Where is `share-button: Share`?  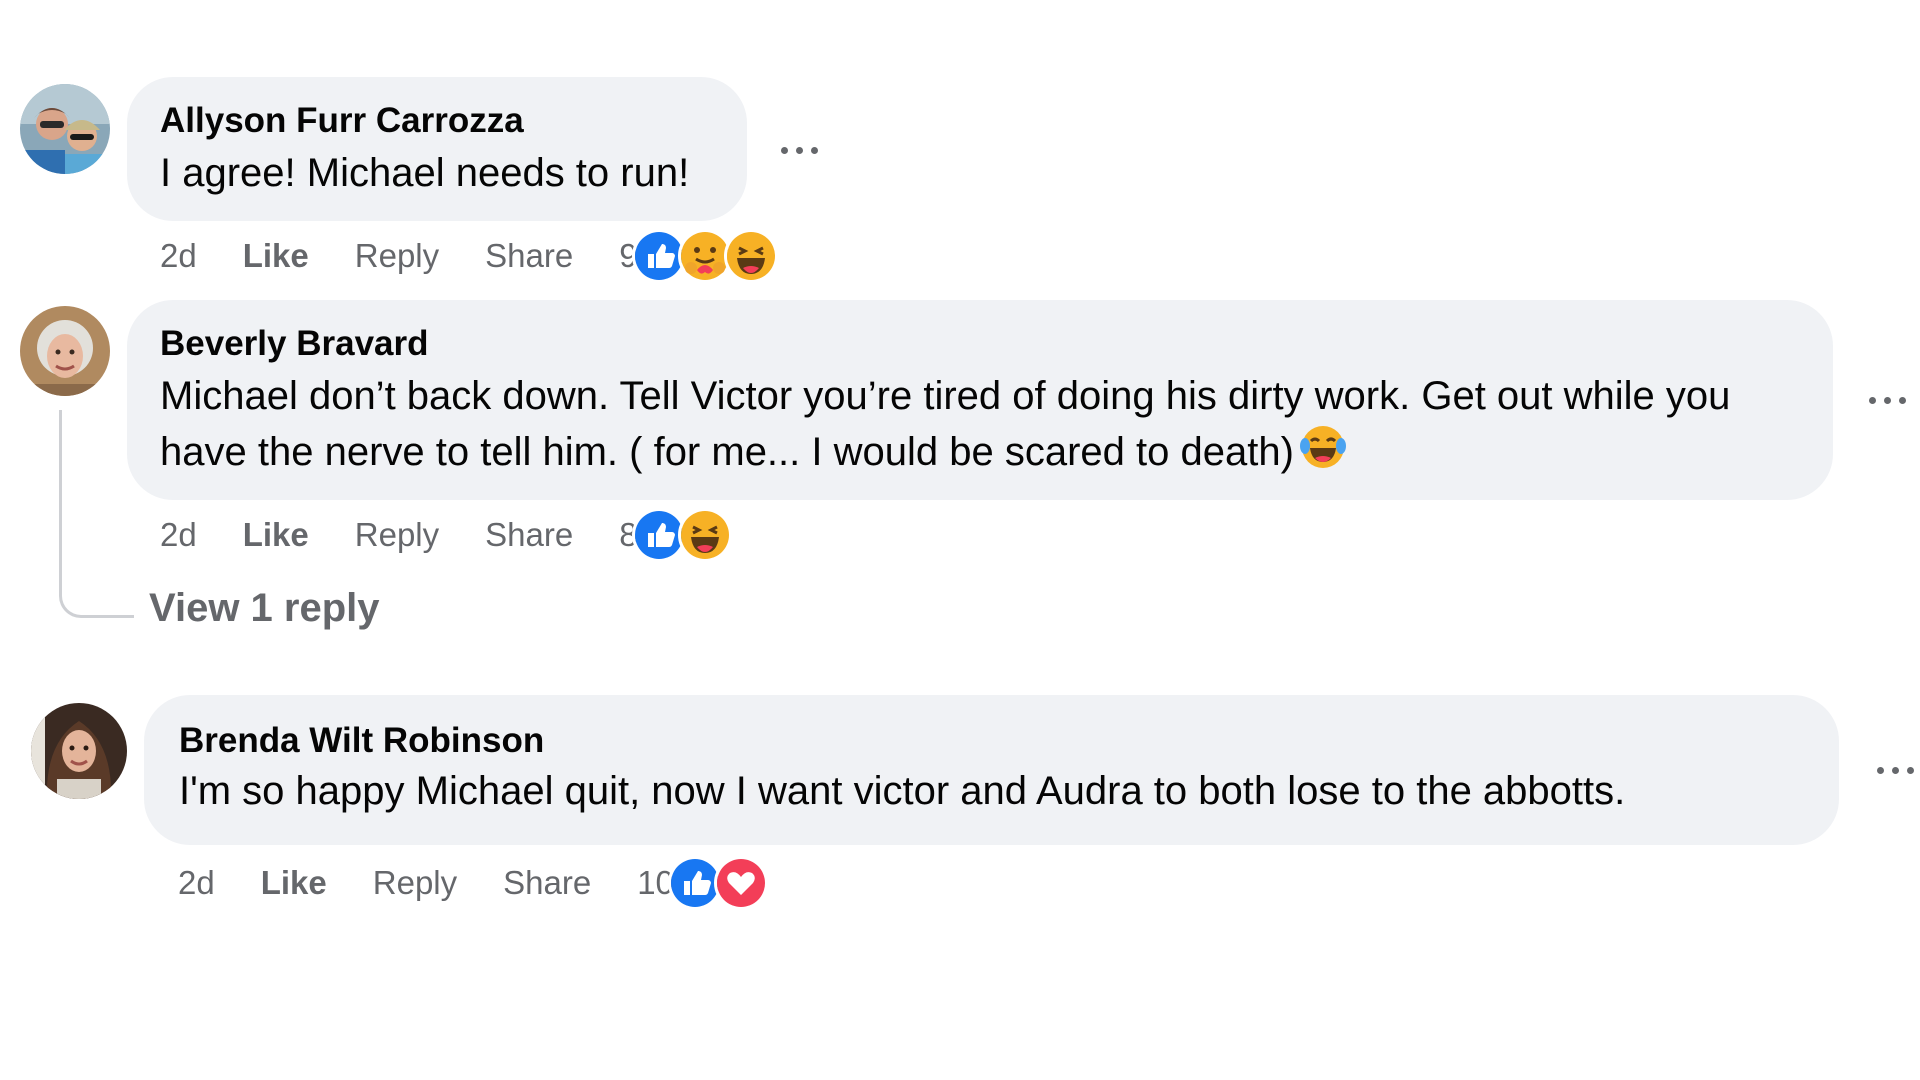 share-button: Share is located at coordinates (547, 883).